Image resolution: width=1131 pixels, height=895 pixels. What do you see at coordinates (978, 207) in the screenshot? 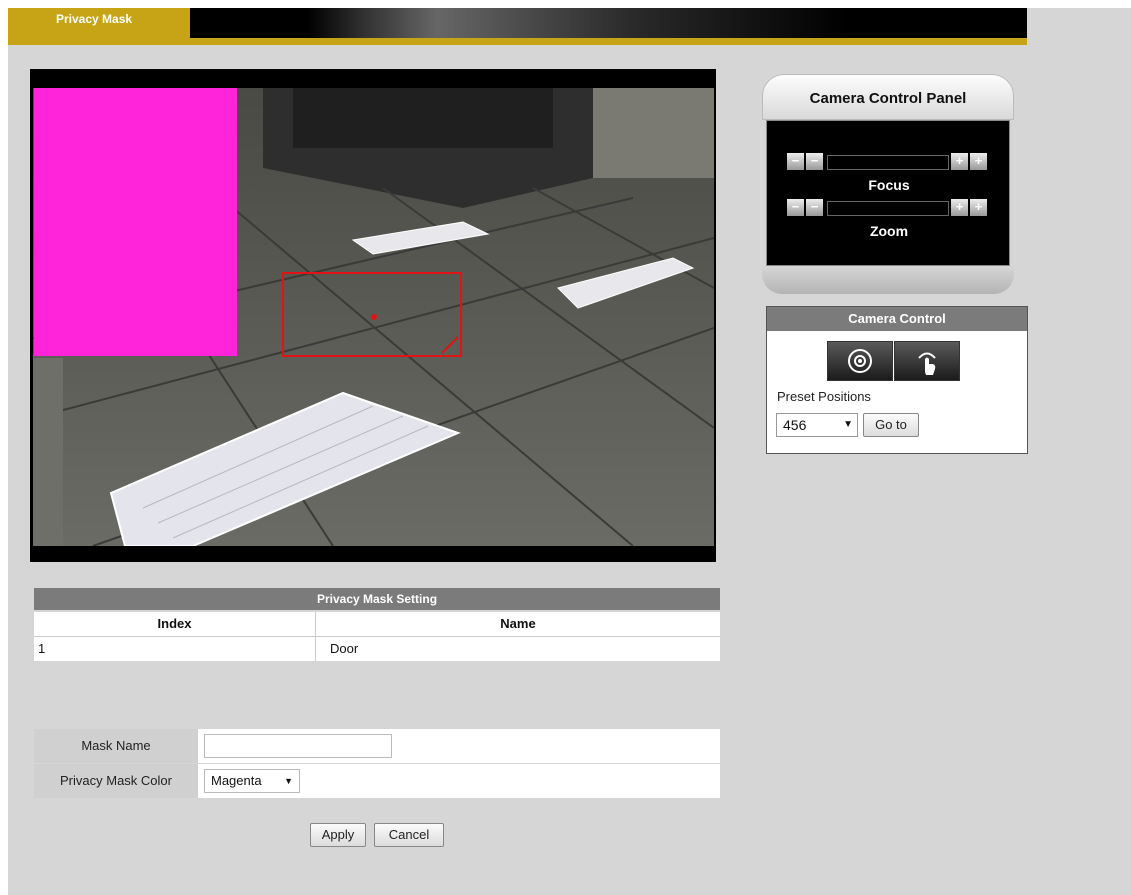
I see `zoom-plus-button: +` at bounding box center [978, 207].